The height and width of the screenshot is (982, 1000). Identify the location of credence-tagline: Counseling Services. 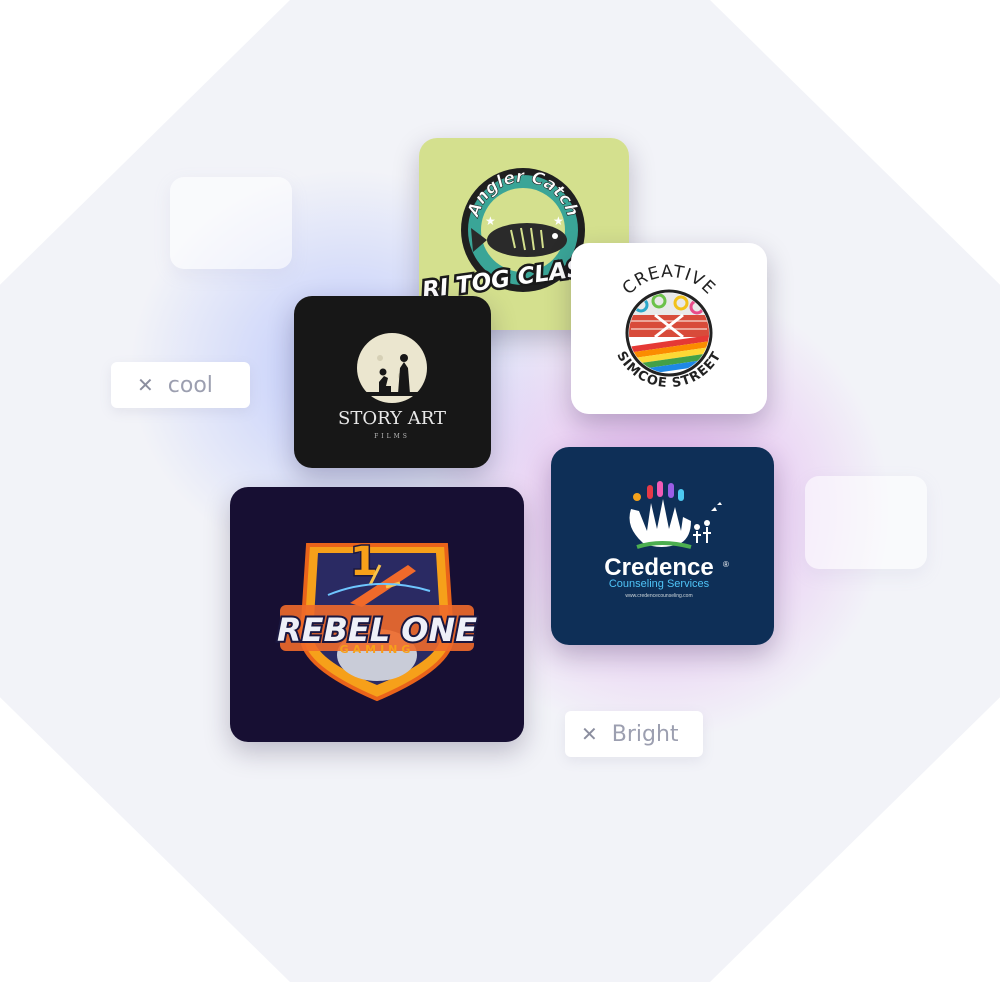
(659, 584).